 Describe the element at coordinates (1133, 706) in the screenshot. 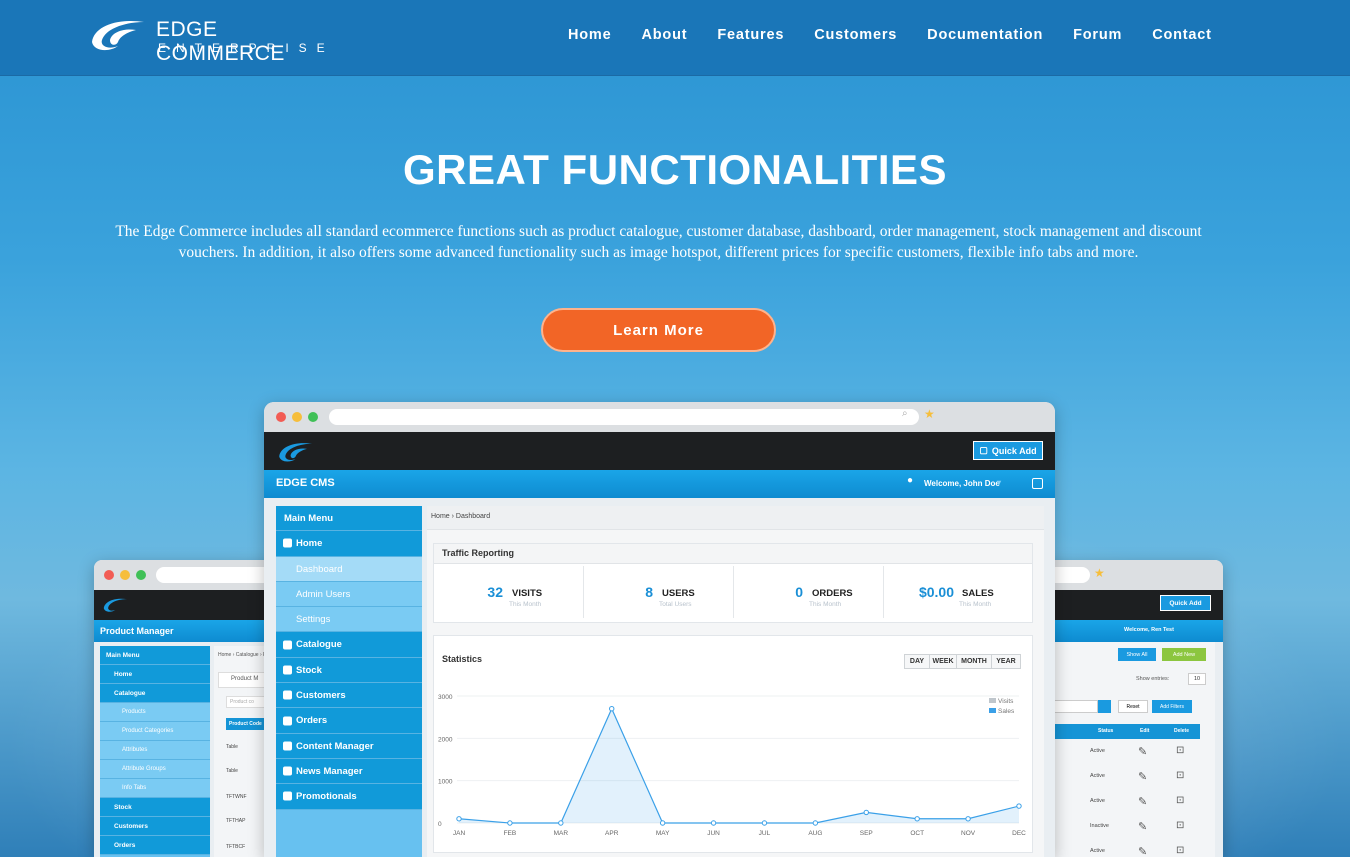

I see `reset-button: Reset` at that location.